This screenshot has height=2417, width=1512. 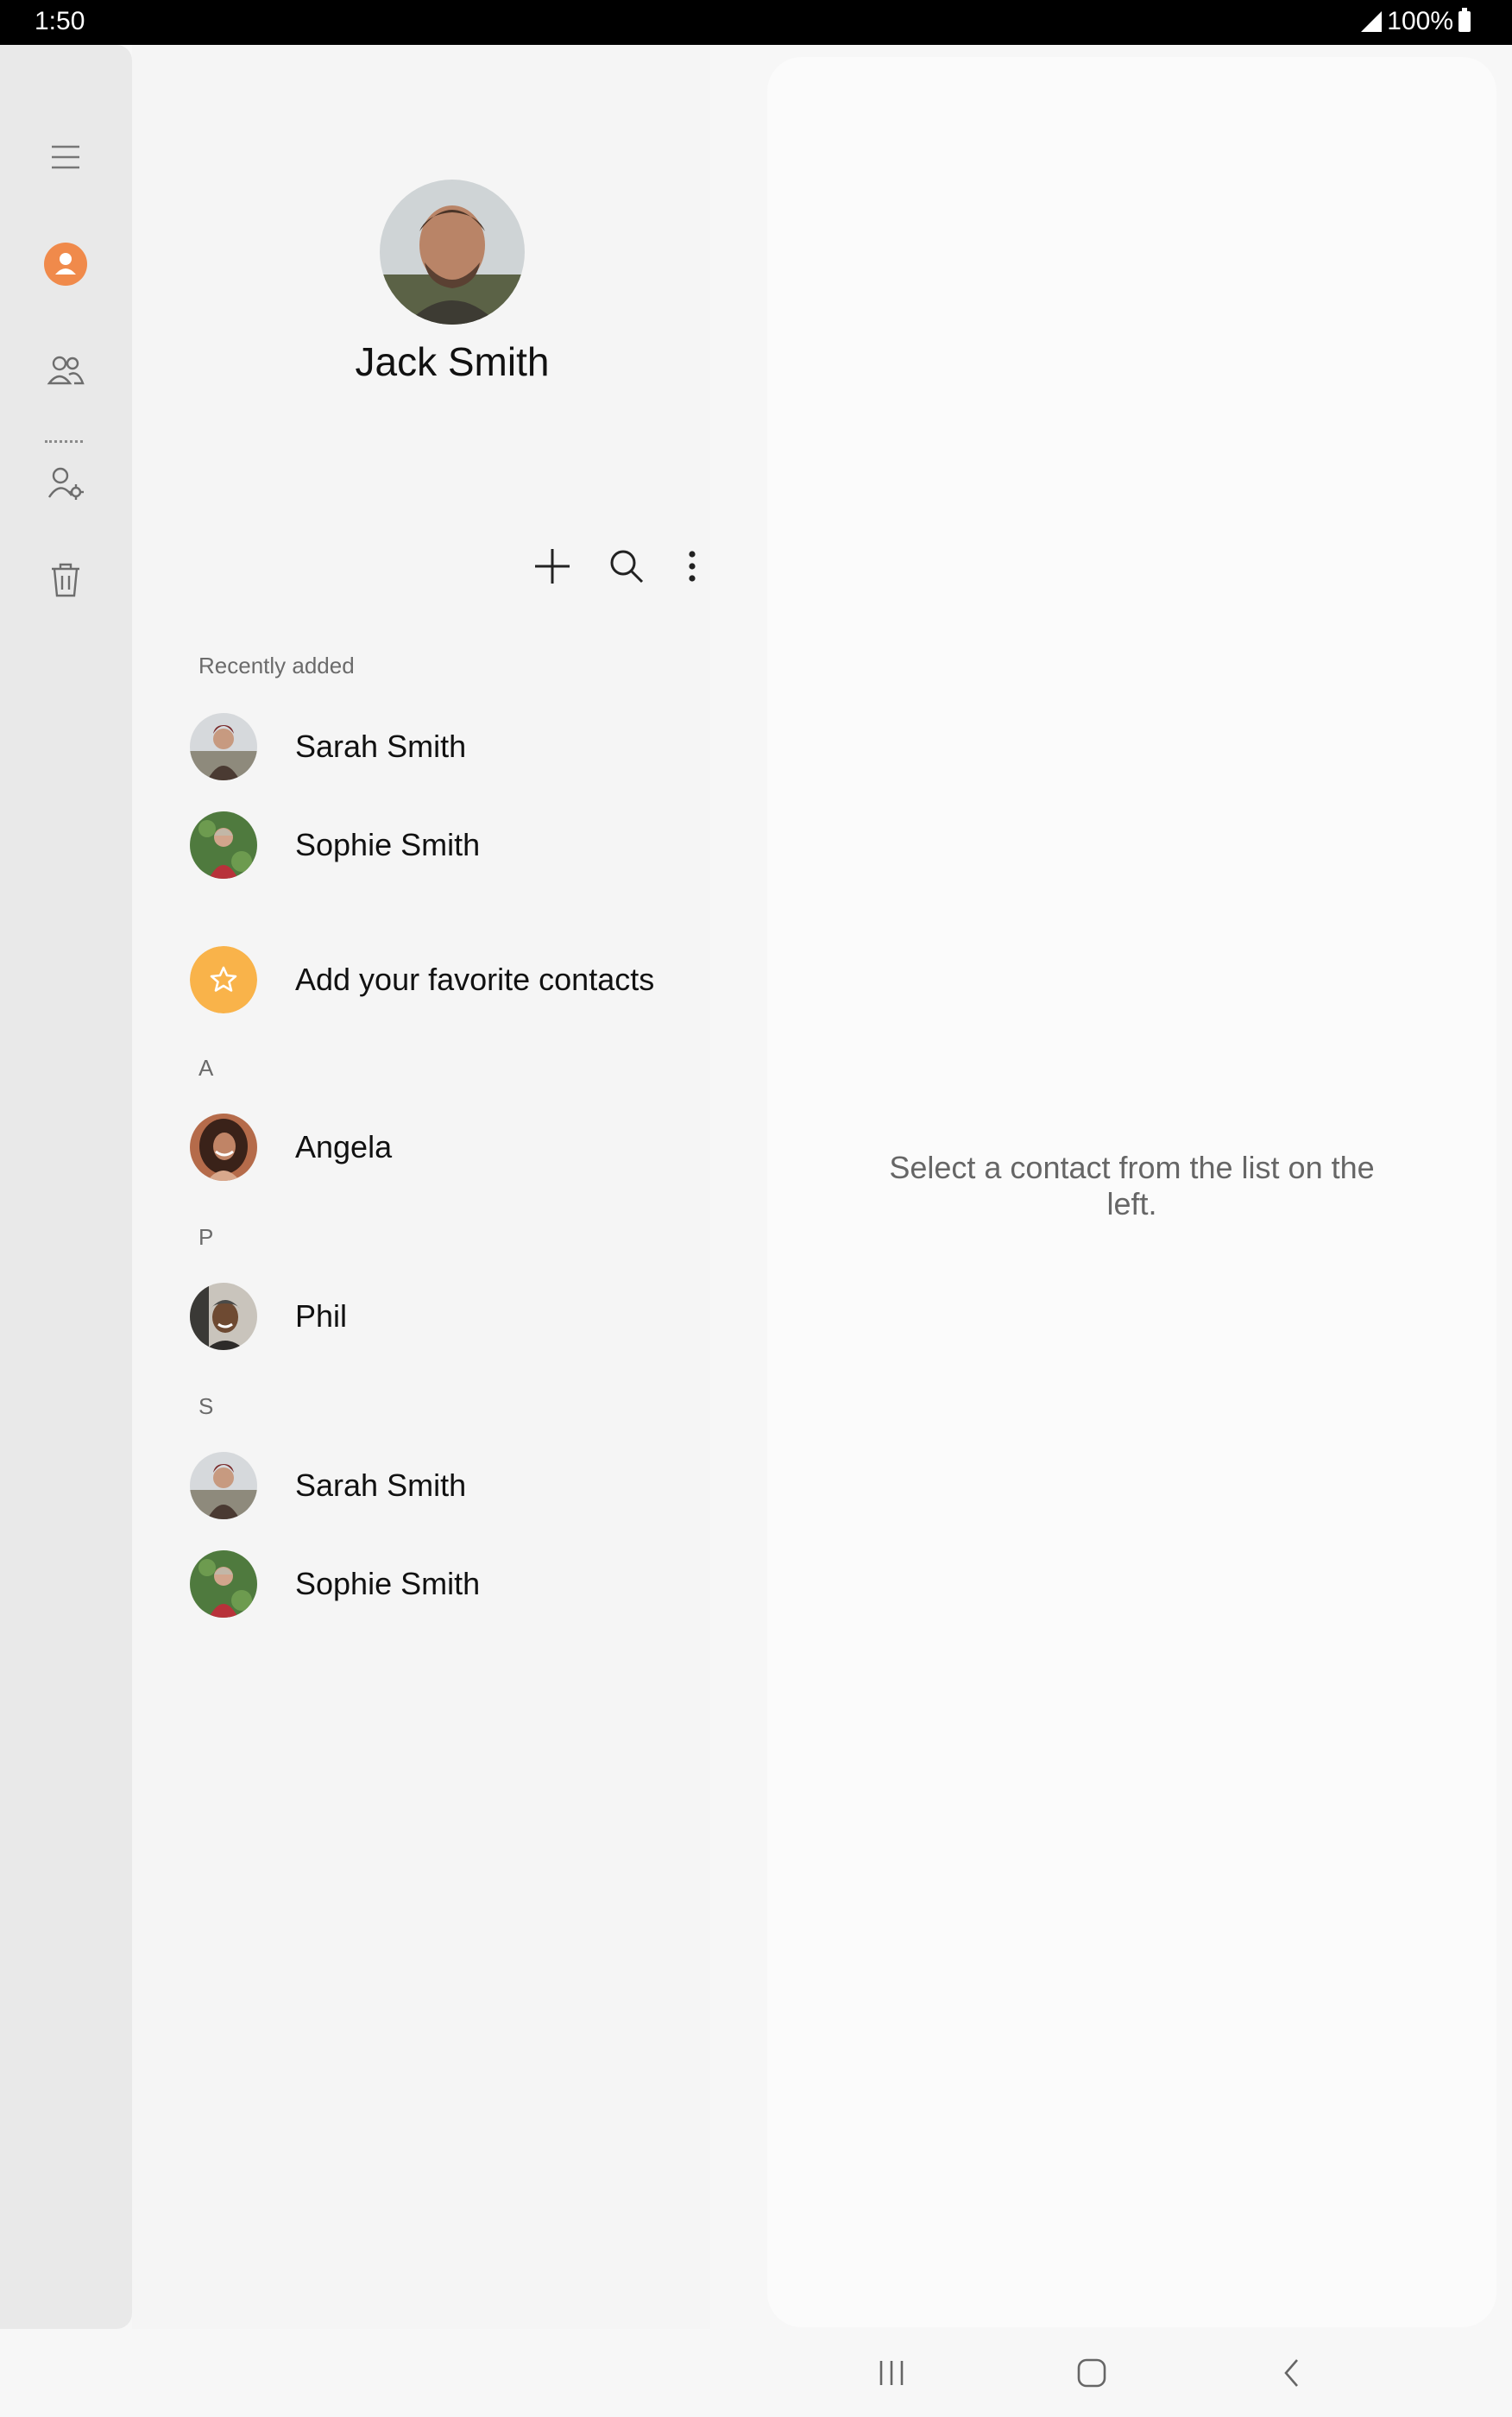 What do you see at coordinates (66, 157) in the screenshot?
I see `menu-icon` at bounding box center [66, 157].